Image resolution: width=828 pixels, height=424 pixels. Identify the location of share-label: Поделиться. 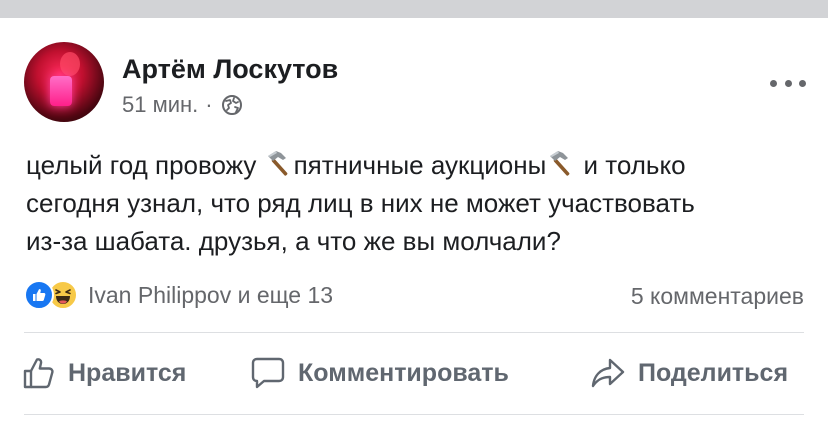
(713, 372).